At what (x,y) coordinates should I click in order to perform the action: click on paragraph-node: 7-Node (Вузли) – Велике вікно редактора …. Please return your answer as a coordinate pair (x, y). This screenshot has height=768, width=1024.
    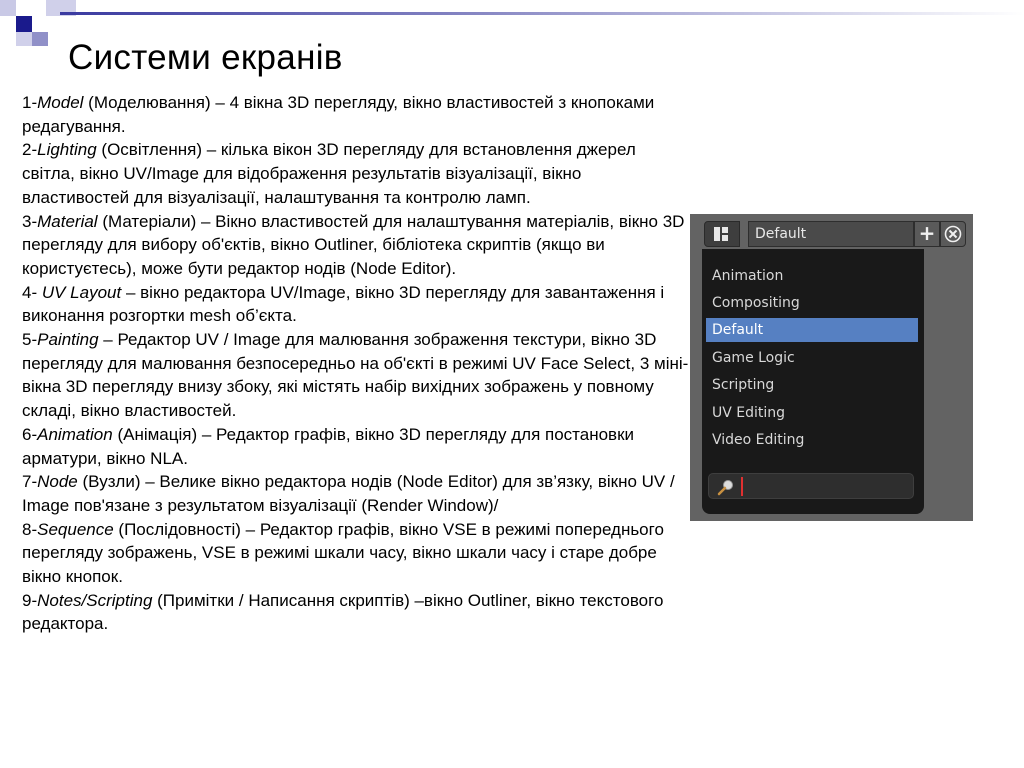
    Looking at the image, I should click on (348, 493).